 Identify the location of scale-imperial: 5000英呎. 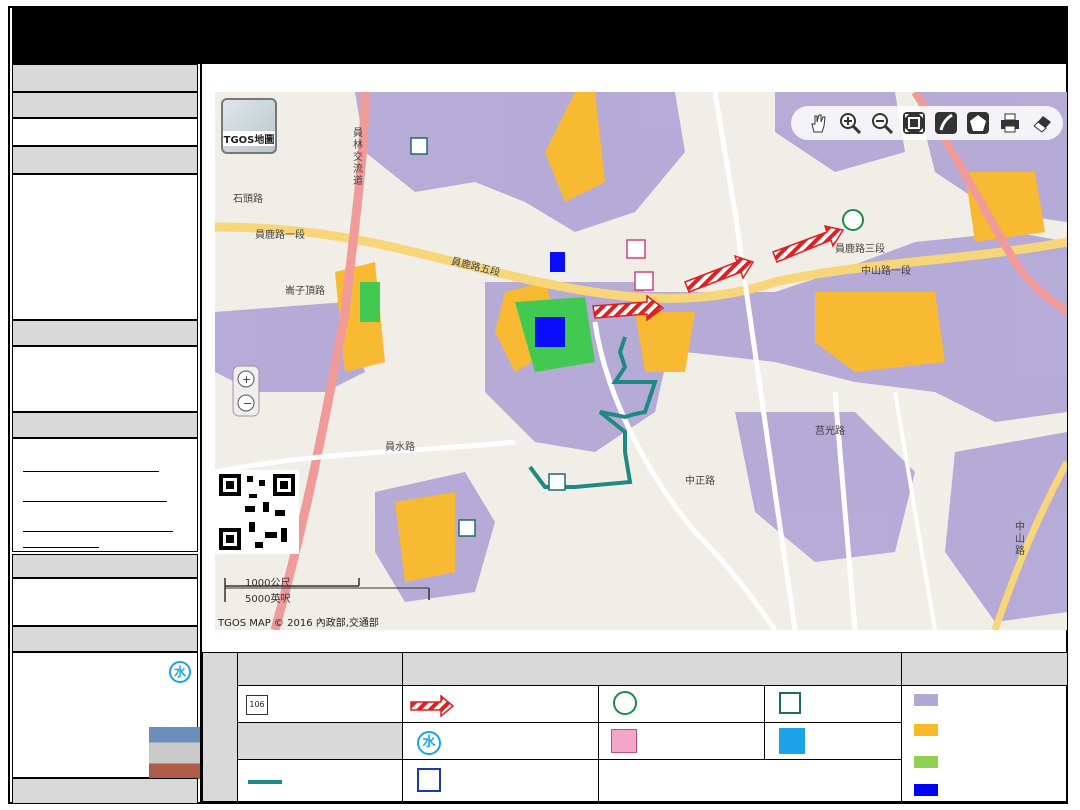
(268, 599).